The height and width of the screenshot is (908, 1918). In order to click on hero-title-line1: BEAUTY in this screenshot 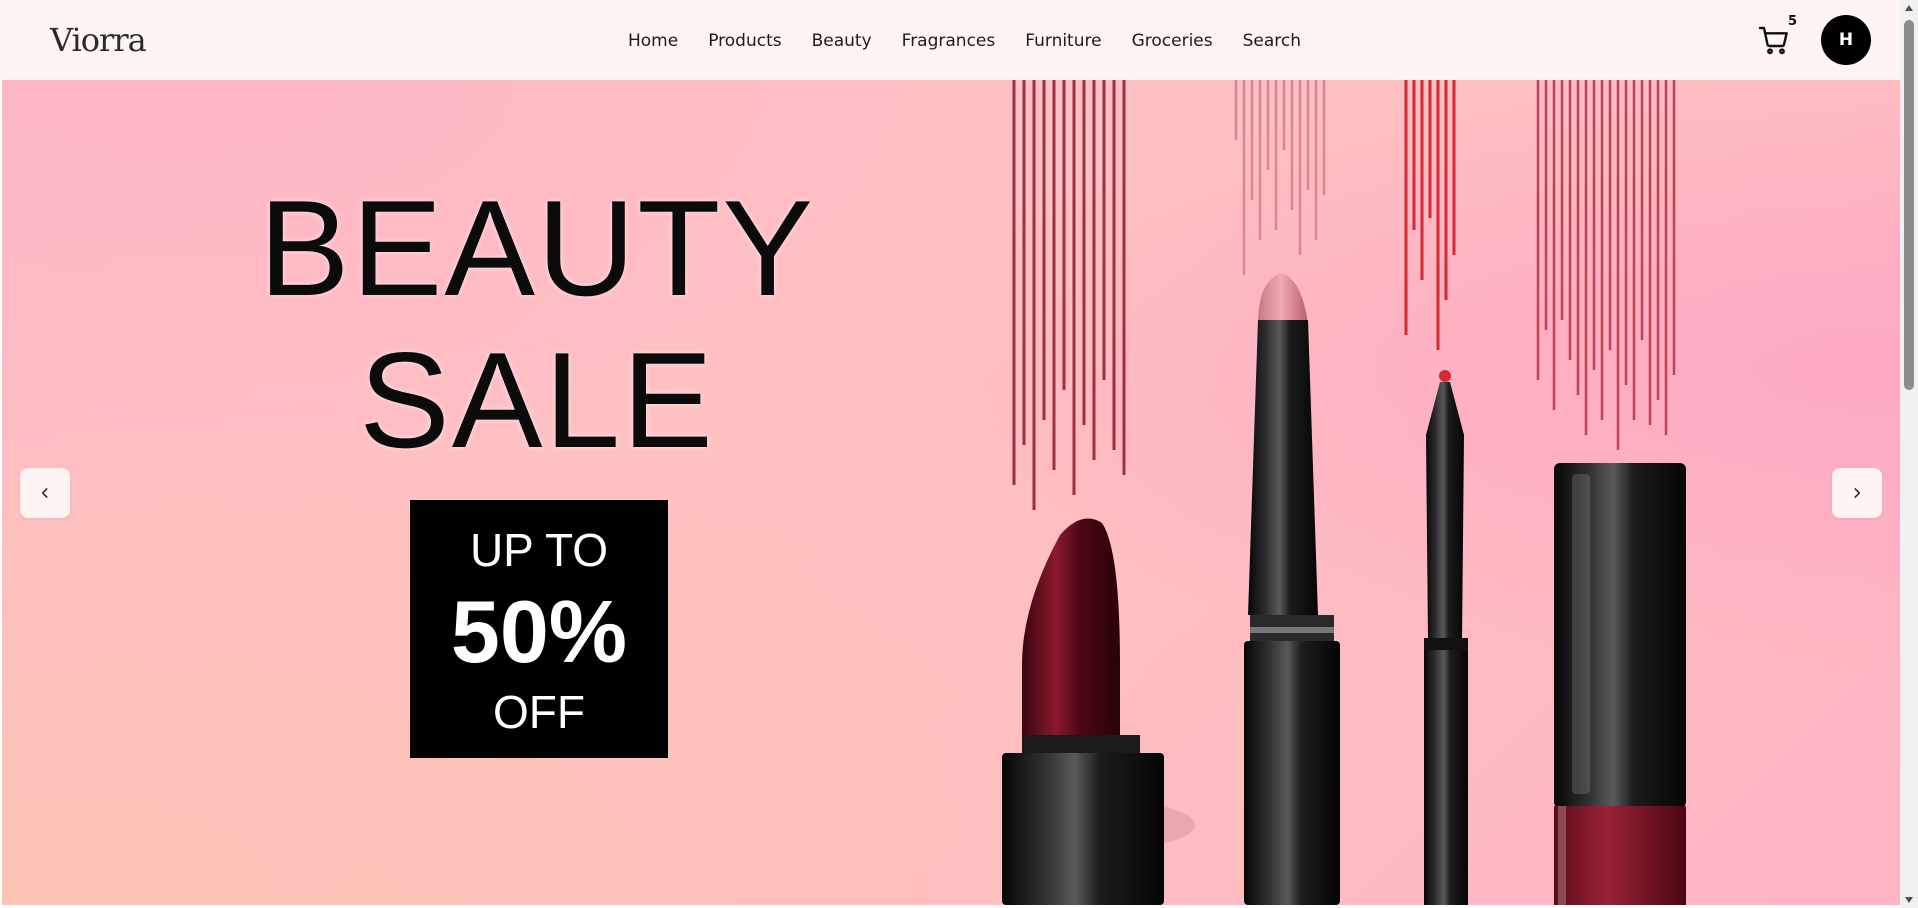, I will do `click(537, 248)`.